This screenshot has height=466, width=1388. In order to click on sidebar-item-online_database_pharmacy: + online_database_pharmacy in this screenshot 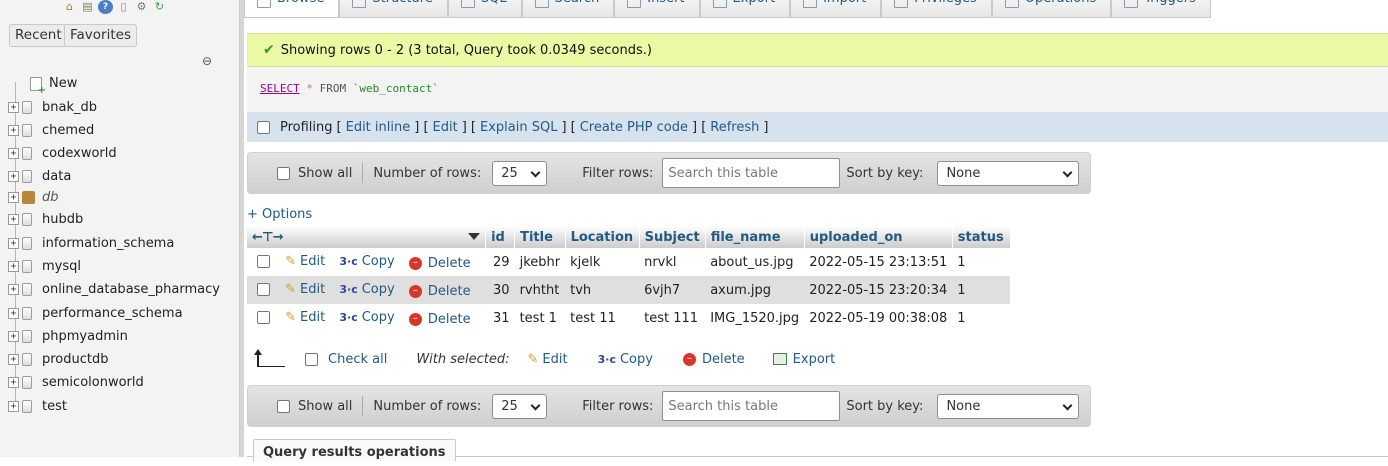, I will do `click(114, 289)`.